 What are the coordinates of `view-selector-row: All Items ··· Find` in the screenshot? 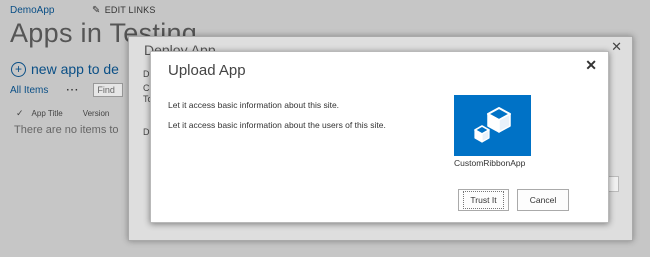 It's located at (67, 90).